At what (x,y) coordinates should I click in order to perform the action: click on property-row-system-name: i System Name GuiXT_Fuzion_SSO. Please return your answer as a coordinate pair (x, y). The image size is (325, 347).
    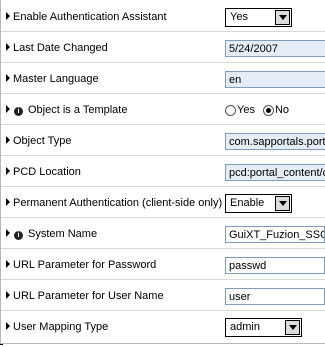
    Looking at the image, I should click on (163, 234).